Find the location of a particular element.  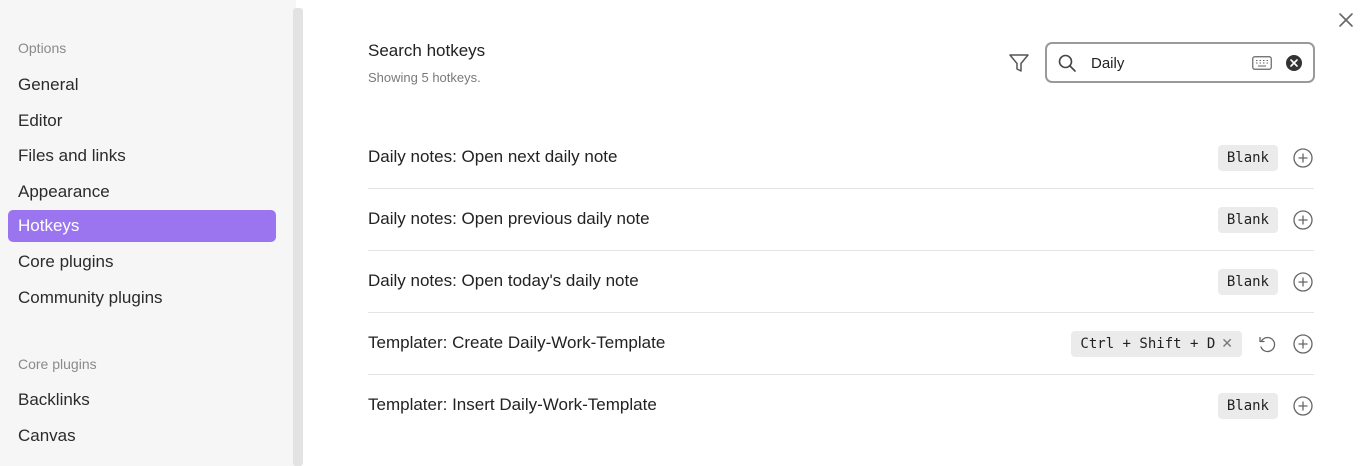

hotkey-count-text: Showing 5 hotkeys. is located at coordinates (424, 77).